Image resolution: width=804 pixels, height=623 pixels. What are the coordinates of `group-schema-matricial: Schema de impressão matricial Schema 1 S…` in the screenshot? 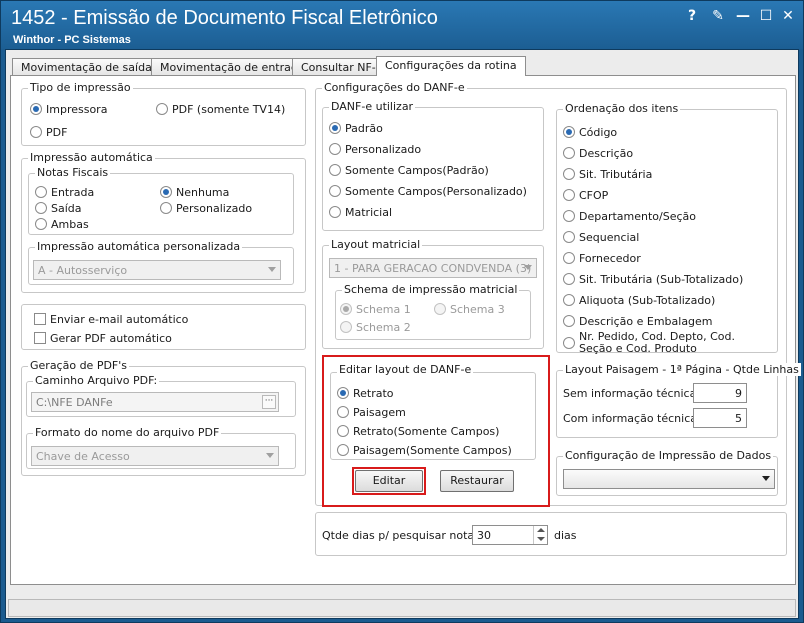 It's located at (433, 311).